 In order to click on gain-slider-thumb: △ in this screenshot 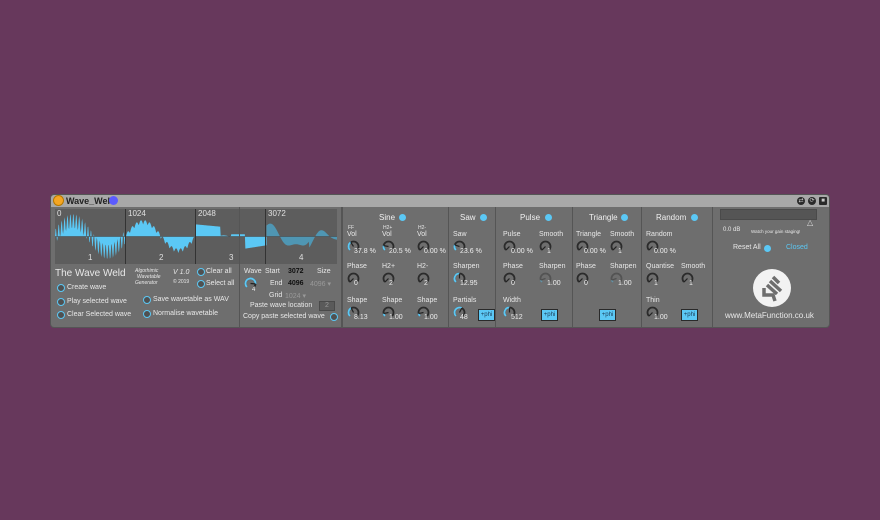, I will do `click(810, 222)`.